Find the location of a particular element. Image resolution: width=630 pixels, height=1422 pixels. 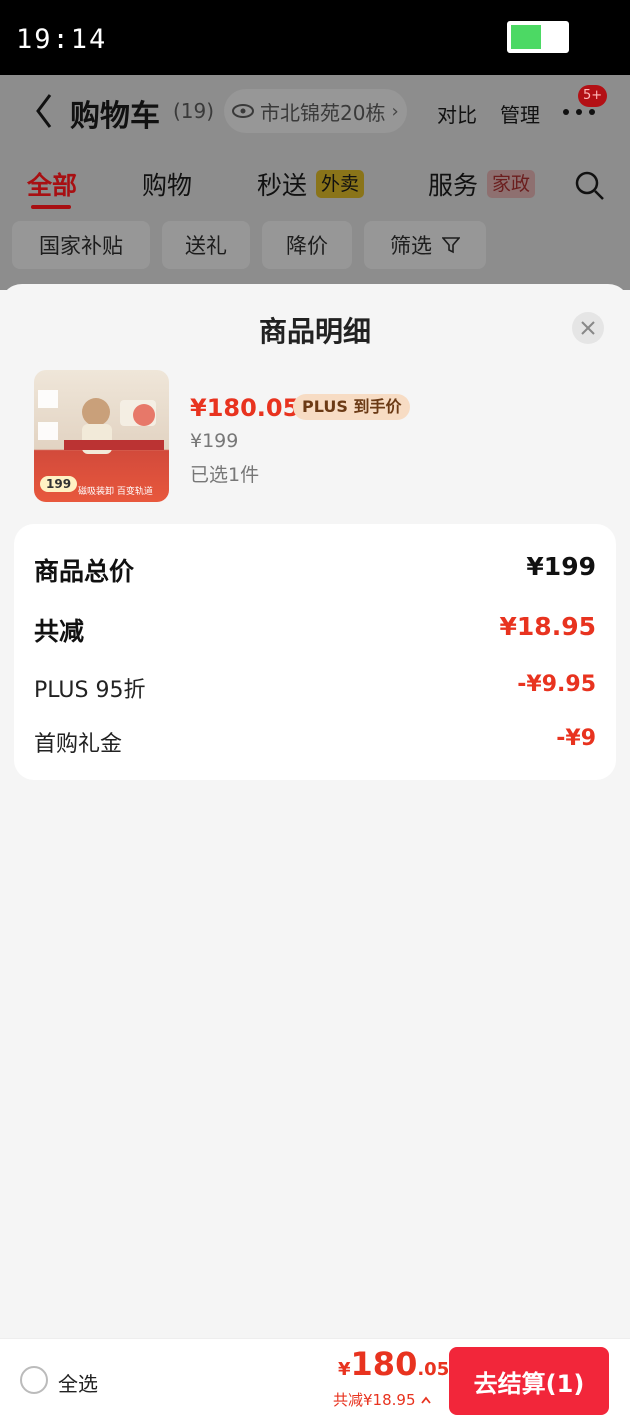

tab-active-indicator is located at coordinates (51, 207).